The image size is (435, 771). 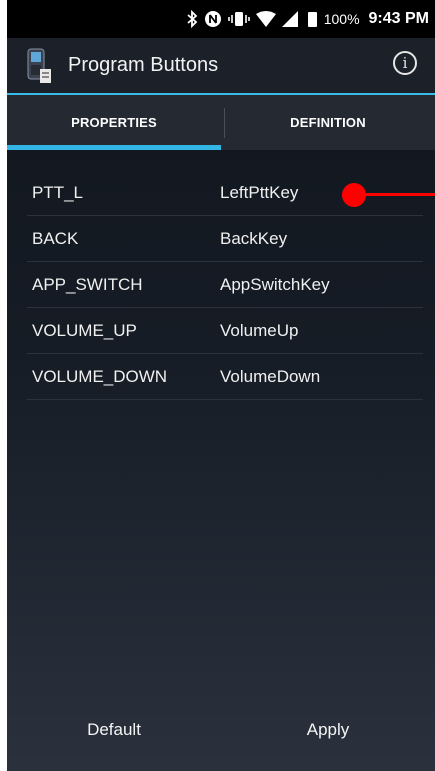 What do you see at coordinates (192, 19) in the screenshot?
I see `bluetooth-icon` at bounding box center [192, 19].